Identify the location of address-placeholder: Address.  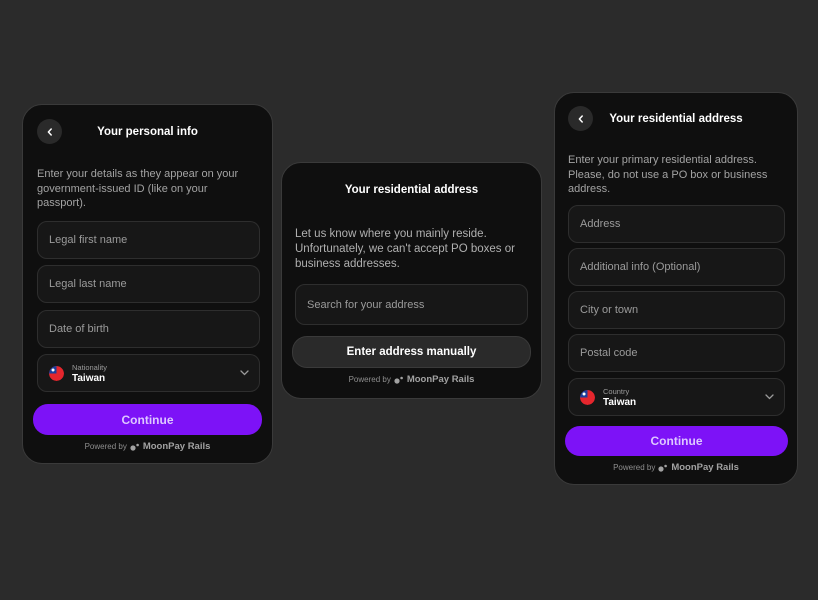
(600, 224).